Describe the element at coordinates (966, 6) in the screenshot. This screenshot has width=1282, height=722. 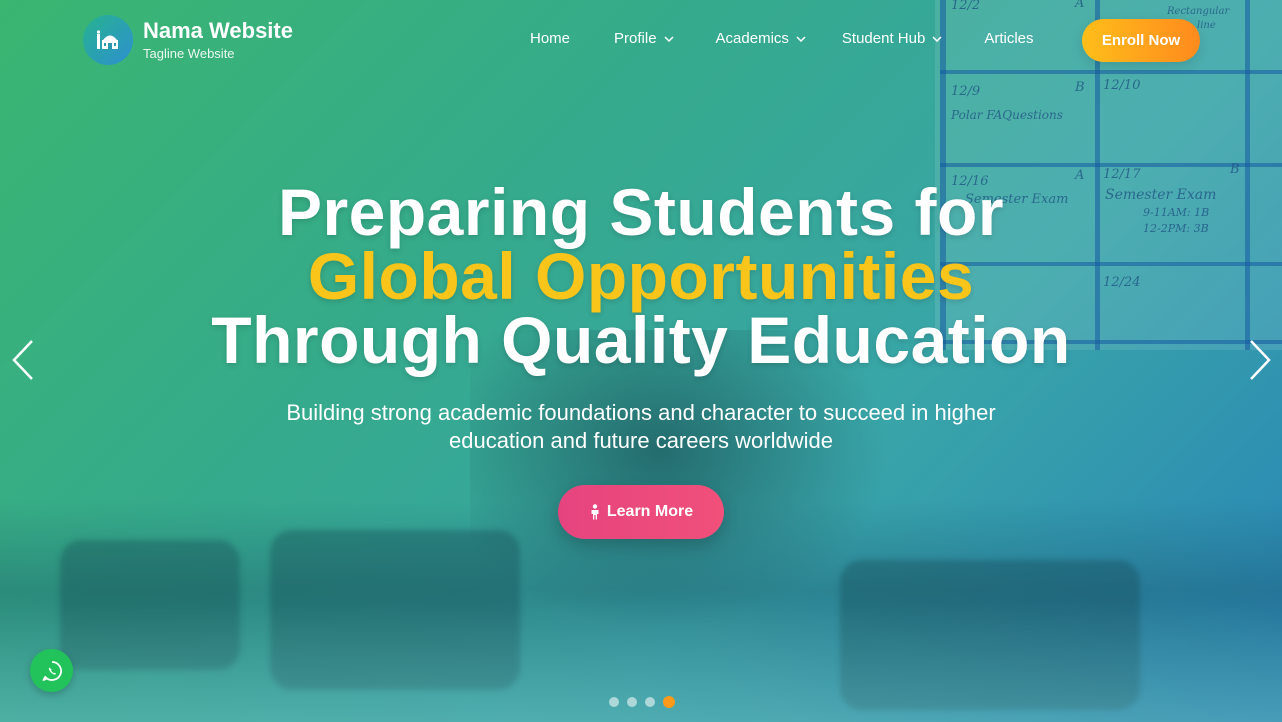
I see `board-text: 12/2` at that location.